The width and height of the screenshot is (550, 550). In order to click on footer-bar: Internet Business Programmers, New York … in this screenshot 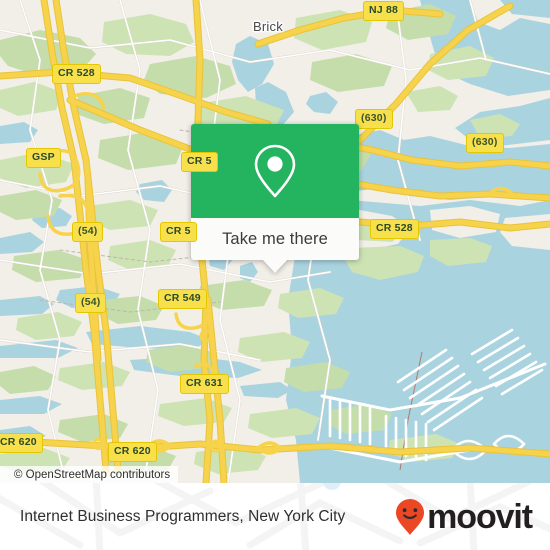, I will do `click(275, 516)`.